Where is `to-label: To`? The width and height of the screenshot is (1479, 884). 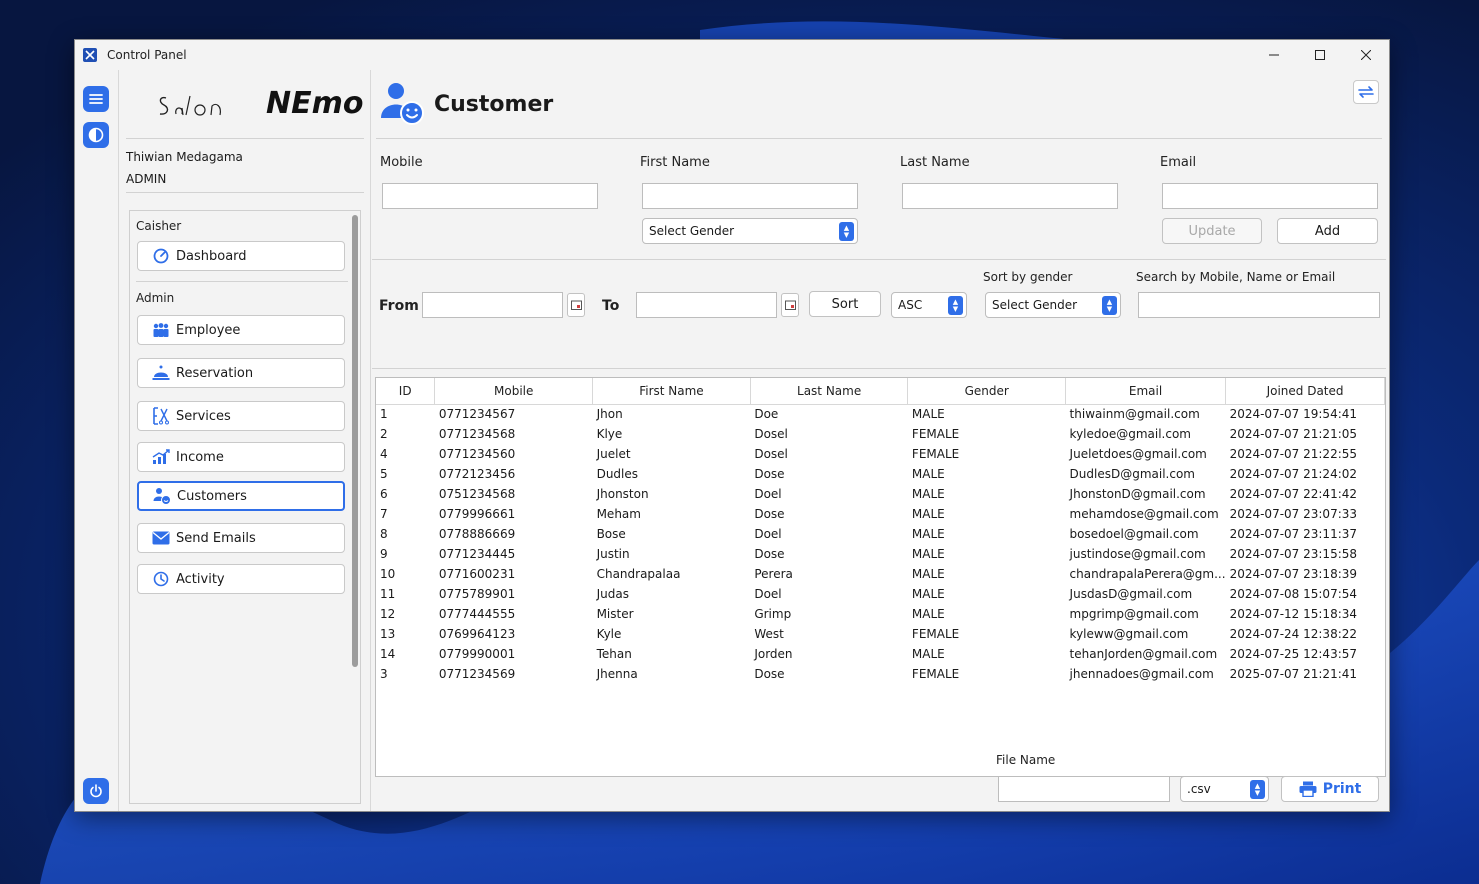
to-label: To is located at coordinates (611, 306).